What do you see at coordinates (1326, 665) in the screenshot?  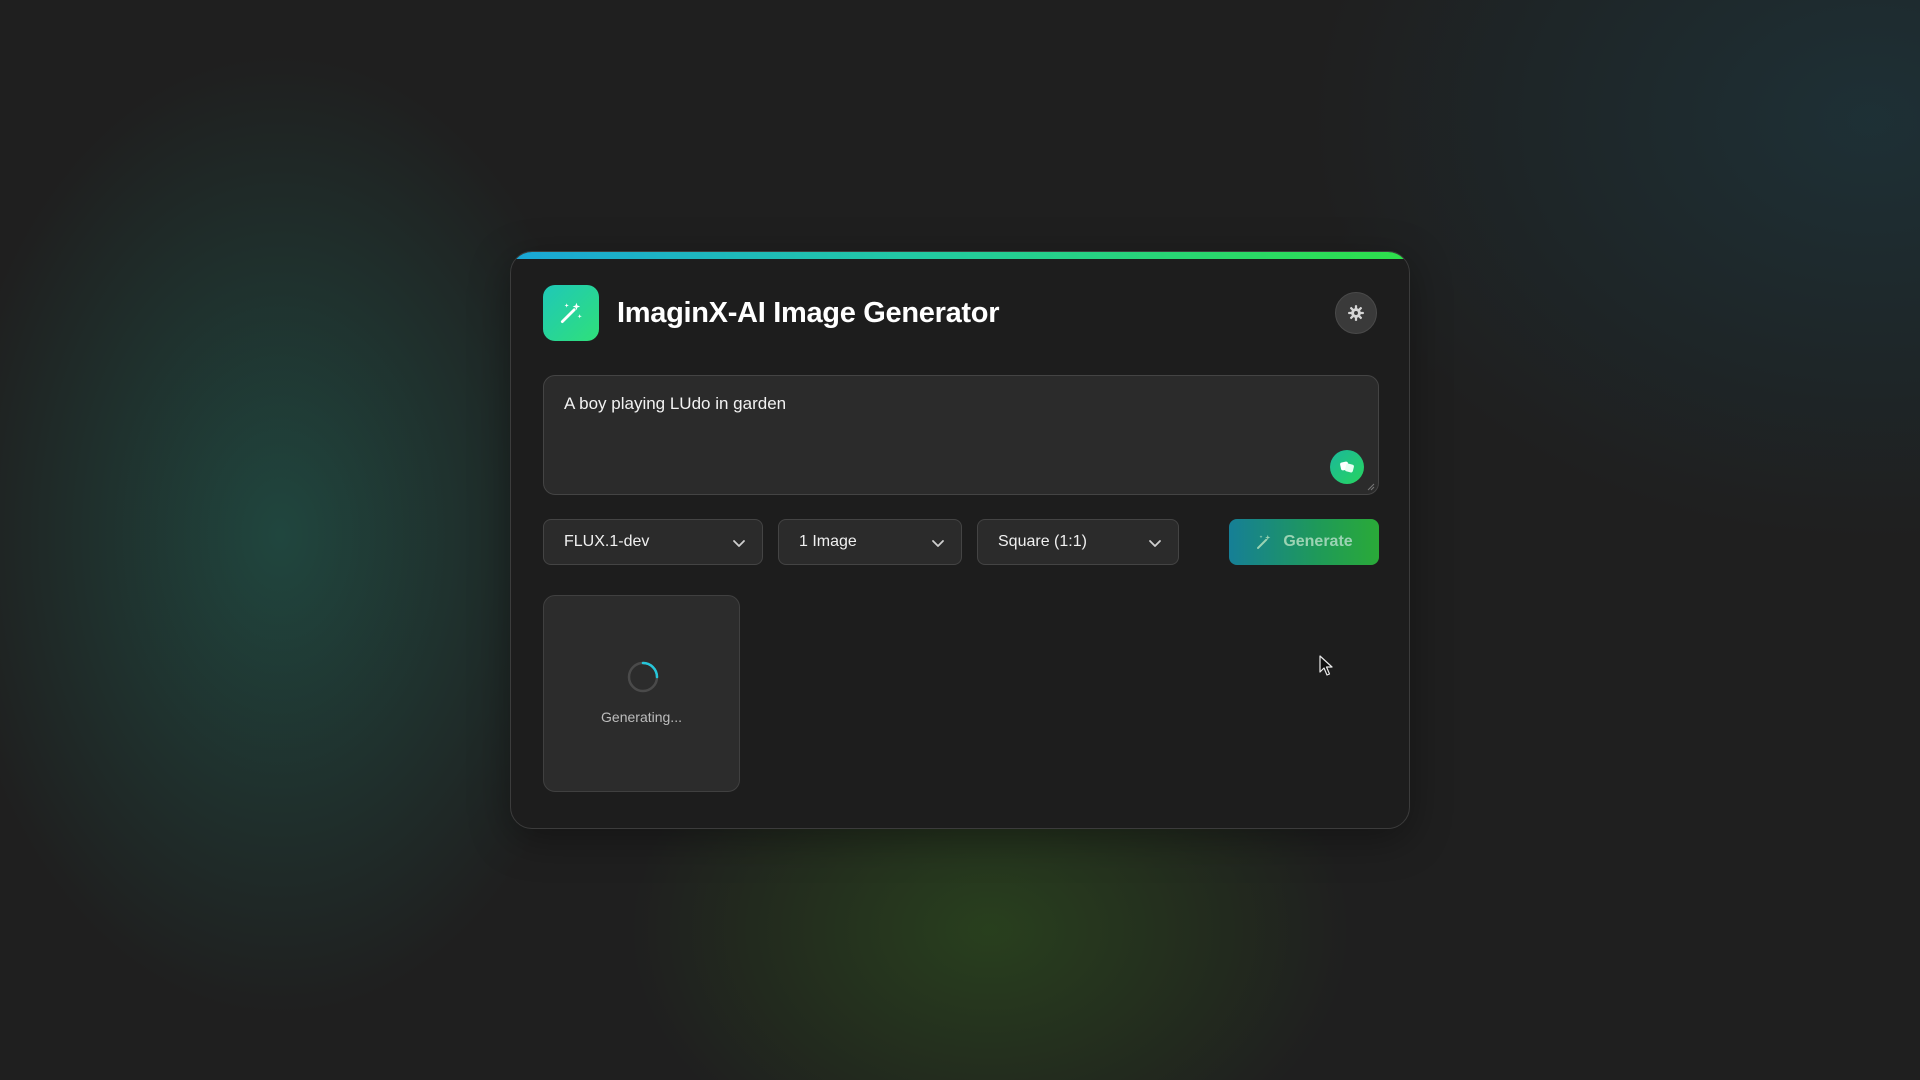 I see `mouse-cursor-icon` at bounding box center [1326, 665].